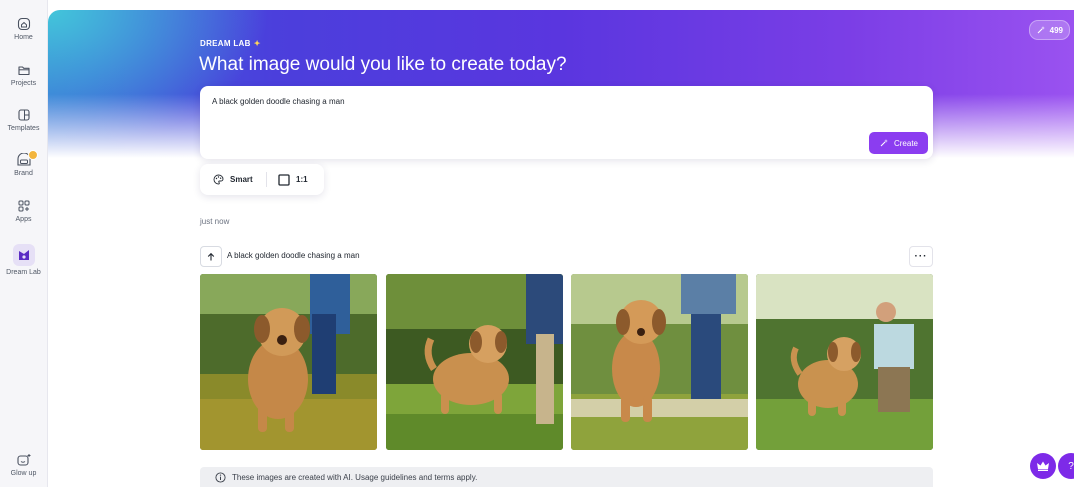 This screenshot has height=487, width=1074. Describe the element at coordinates (284, 179) in the screenshot. I see `square-ratio-icon` at that location.